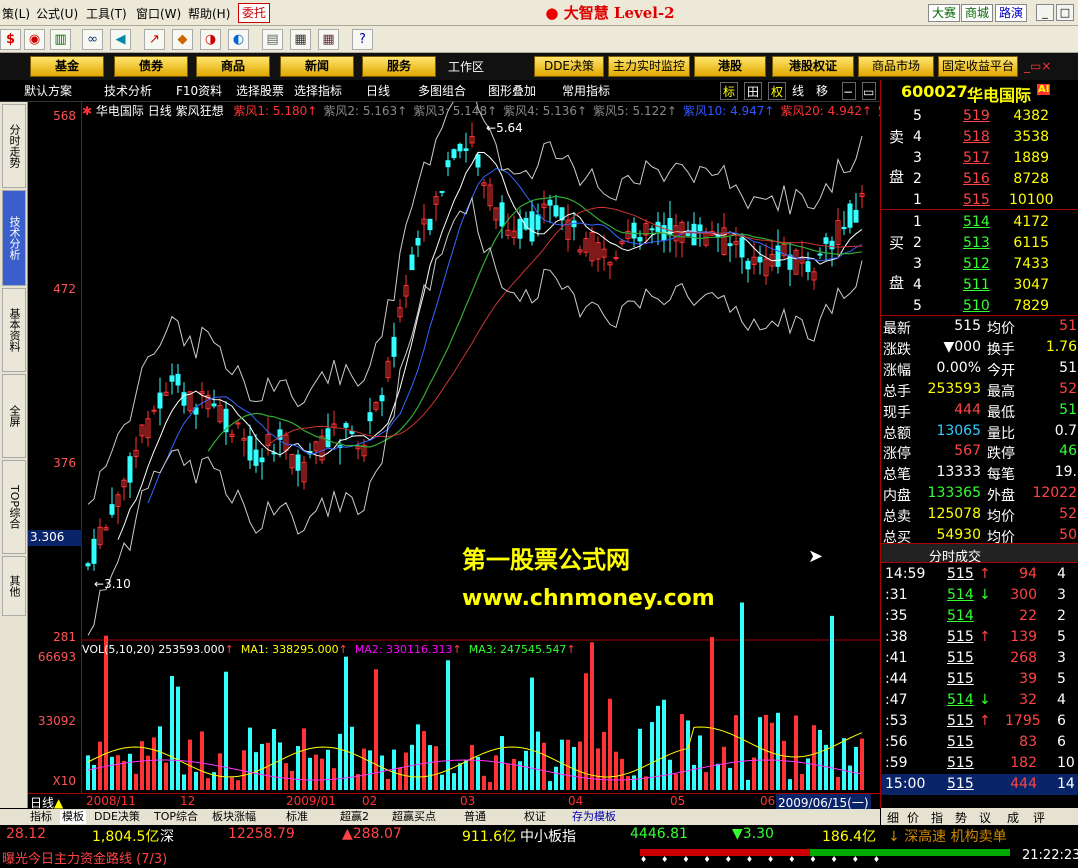 The width and height of the screenshot is (1078, 868). Describe the element at coordinates (979, 285) in the screenshot. I see `buy-row: 4 511 3047` at that location.